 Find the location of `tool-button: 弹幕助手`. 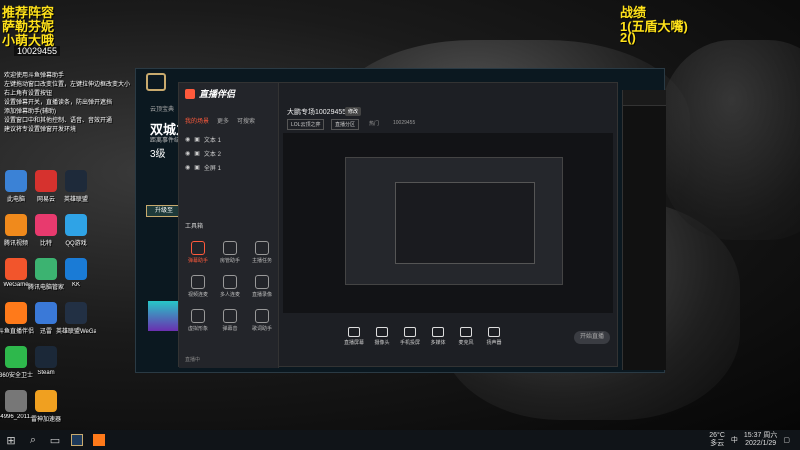

tool-button: 弹幕助手 is located at coordinates (198, 252).